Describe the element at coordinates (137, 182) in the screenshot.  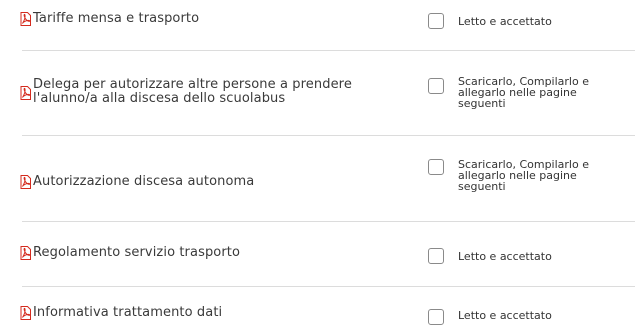
I see `document-link-autorizzazione: Autorizzazione discesa autonoma` at that location.